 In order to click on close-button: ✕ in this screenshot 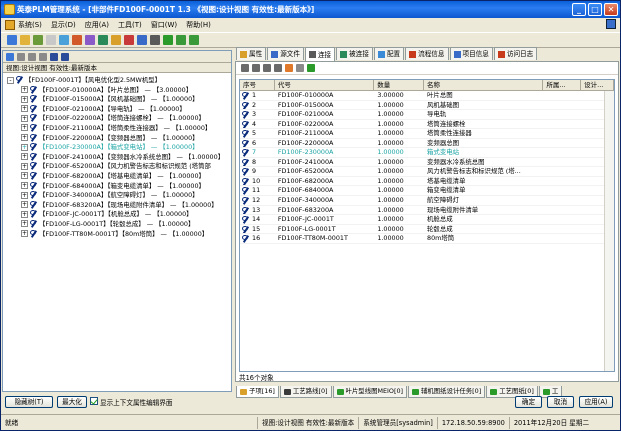, I will do `click(611, 9)`.